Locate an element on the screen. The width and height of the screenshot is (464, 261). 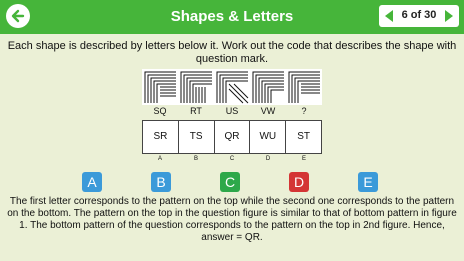
figure-question is located at coordinates (304, 87).